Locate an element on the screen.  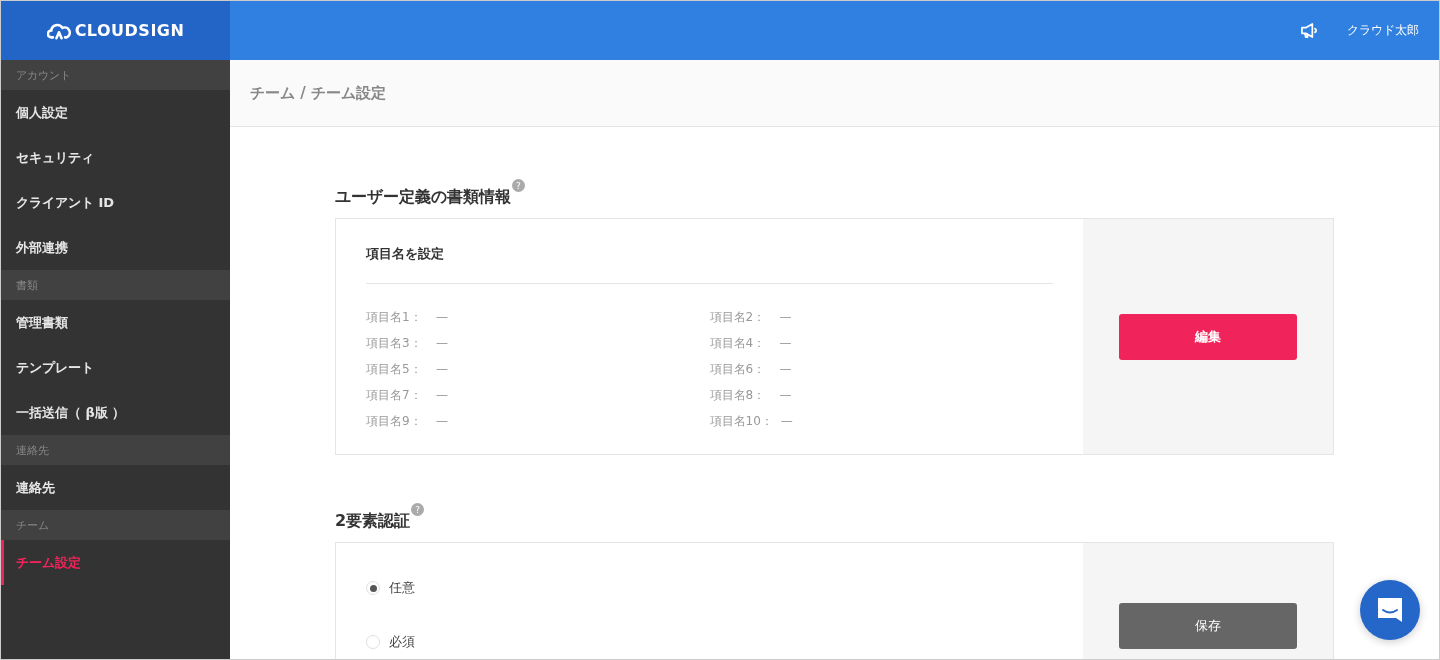
field-label: 項目名9： is located at coordinates (394, 421).